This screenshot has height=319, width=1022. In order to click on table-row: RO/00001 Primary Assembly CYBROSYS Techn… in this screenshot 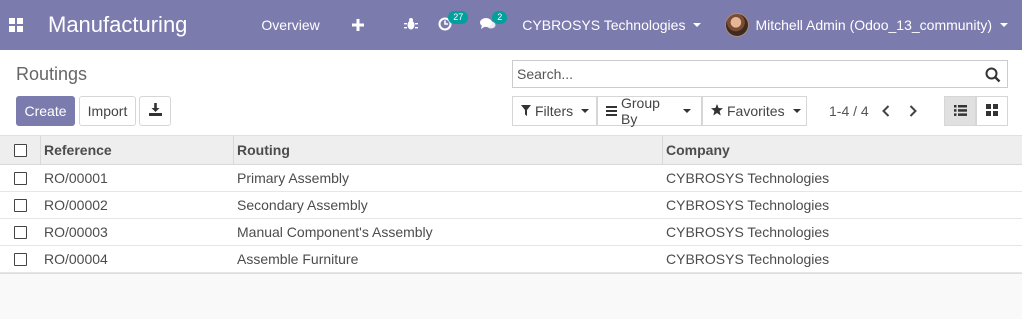, I will do `click(511, 178)`.